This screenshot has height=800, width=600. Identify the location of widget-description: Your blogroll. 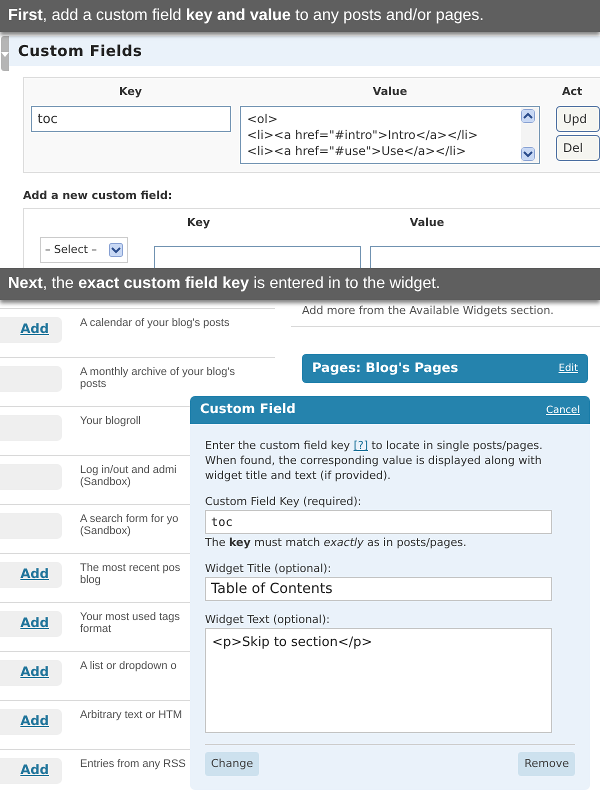
(110, 421).